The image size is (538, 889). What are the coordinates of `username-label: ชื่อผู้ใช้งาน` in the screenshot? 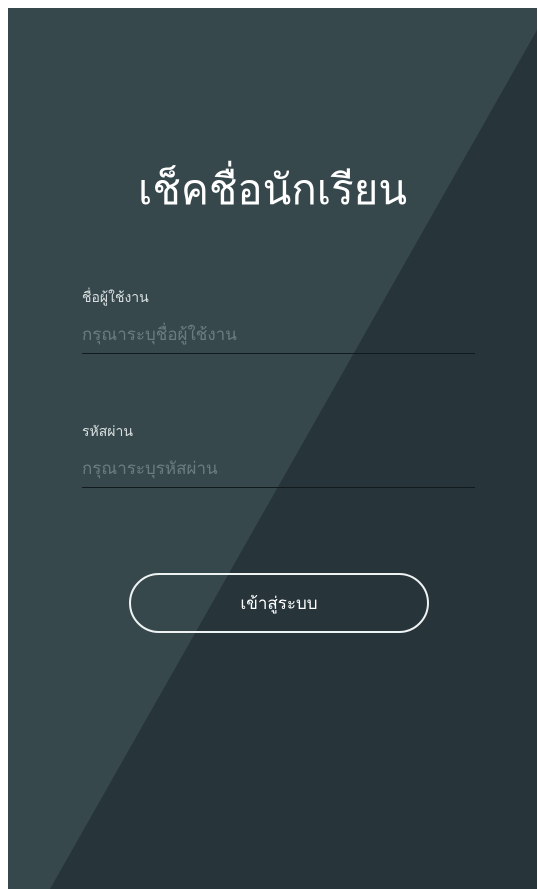 It's located at (115, 298).